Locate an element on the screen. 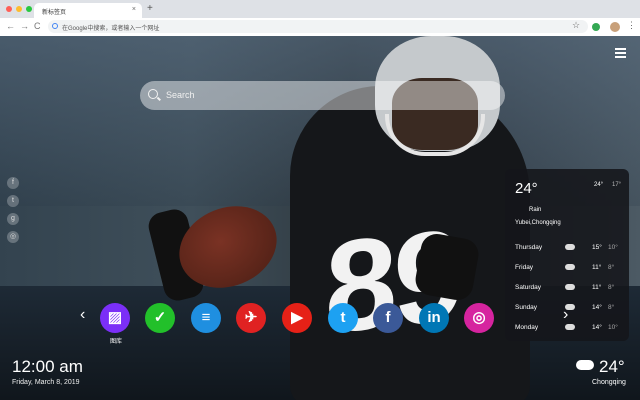 The image size is (640, 400). clock-time: 12:00 am is located at coordinates (47, 366).